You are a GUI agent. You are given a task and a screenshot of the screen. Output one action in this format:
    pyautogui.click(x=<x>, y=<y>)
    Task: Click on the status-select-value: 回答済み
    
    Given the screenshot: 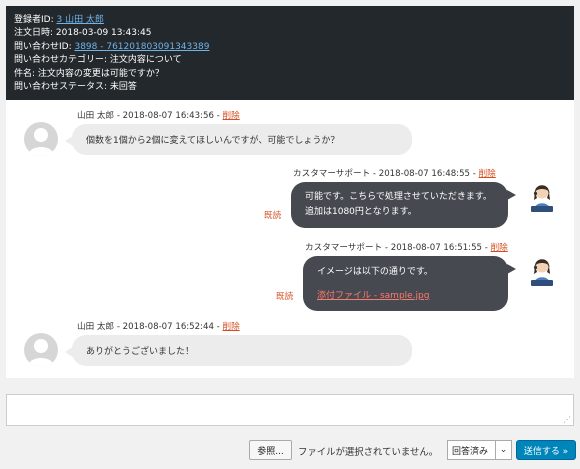 What is the action you would take?
    pyautogui.click(x=470, y=451)
    